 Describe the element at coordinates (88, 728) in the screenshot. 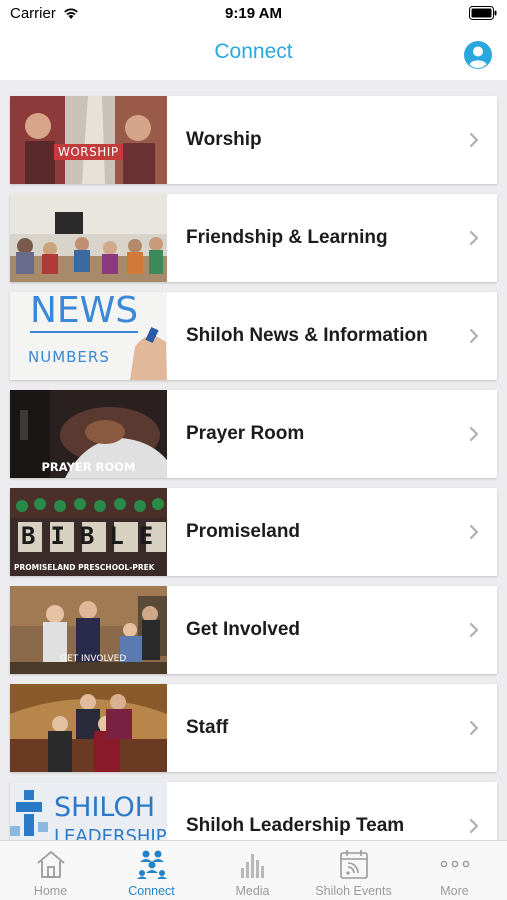

I see `staff-thumbnail` at that location.